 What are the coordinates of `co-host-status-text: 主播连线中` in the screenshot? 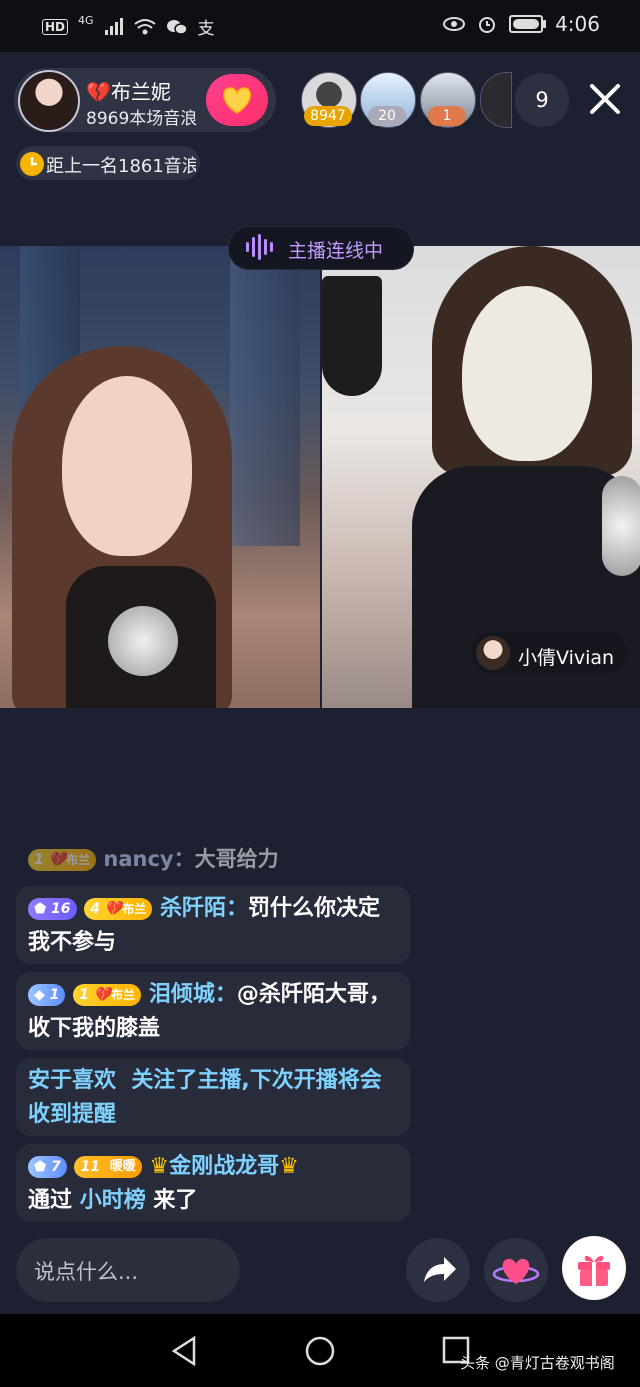 It's located at (336, 251).